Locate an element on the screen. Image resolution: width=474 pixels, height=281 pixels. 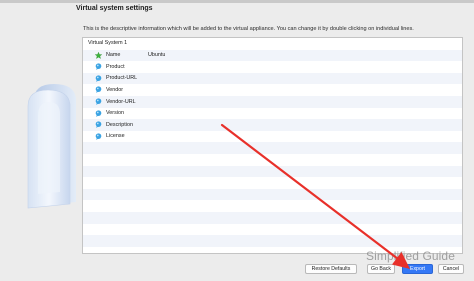
export-button: Export is located at coordinates (417, 269).